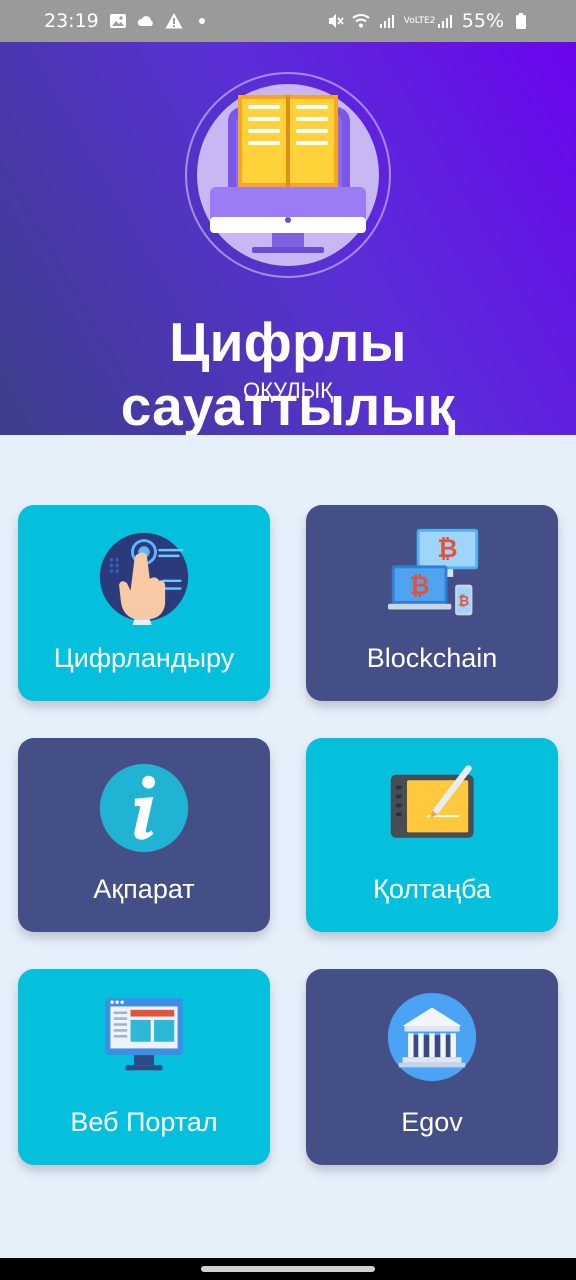 The height and width of the screenshot is (1280, 576). Describe the element at coordinates (288, 21) in the screenshot. I see `status-bar: 23:19 VoLTE2 55%` at that location.